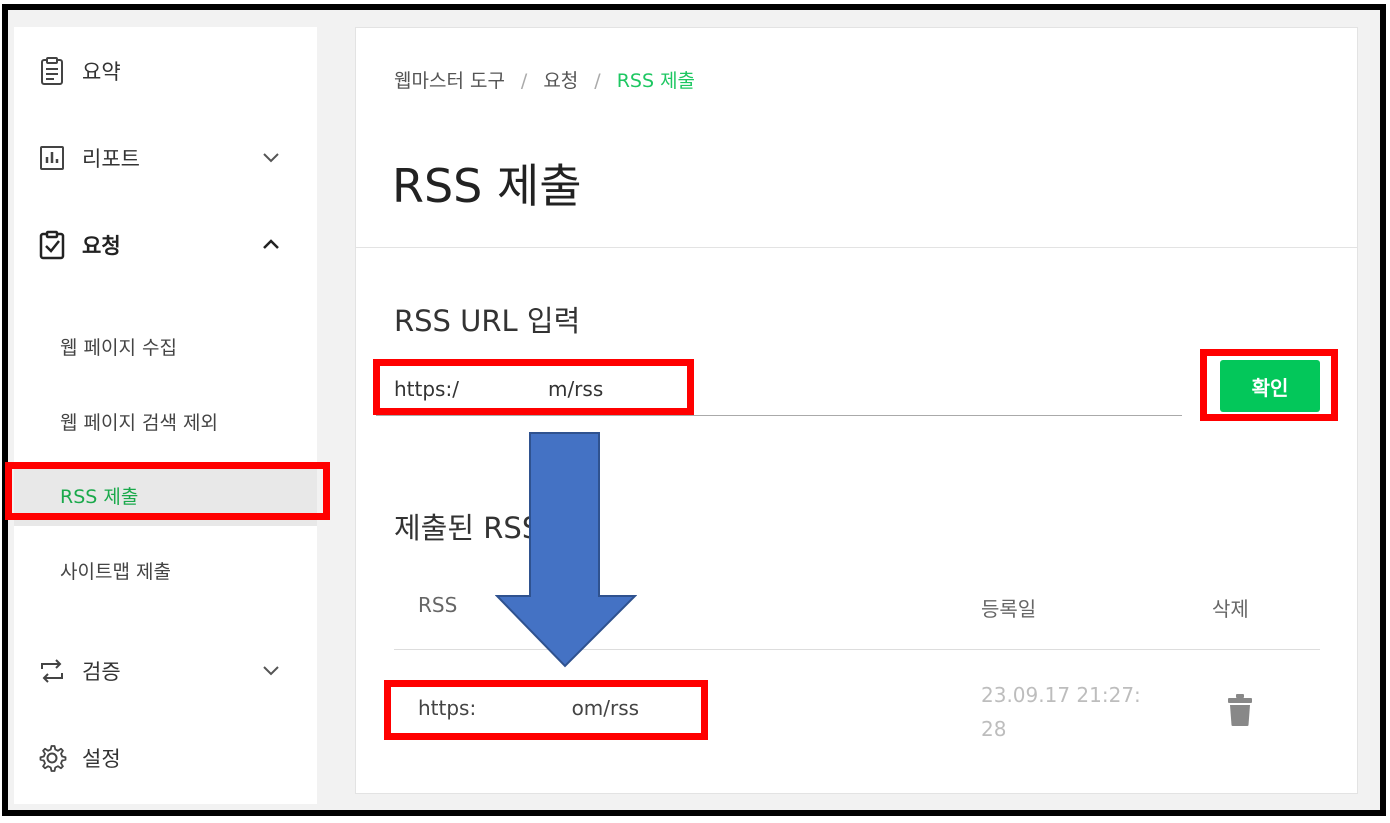  Describe the element at coordinates (52, 71) in the screenshot. I see `clipboard-list-icon` at that location.